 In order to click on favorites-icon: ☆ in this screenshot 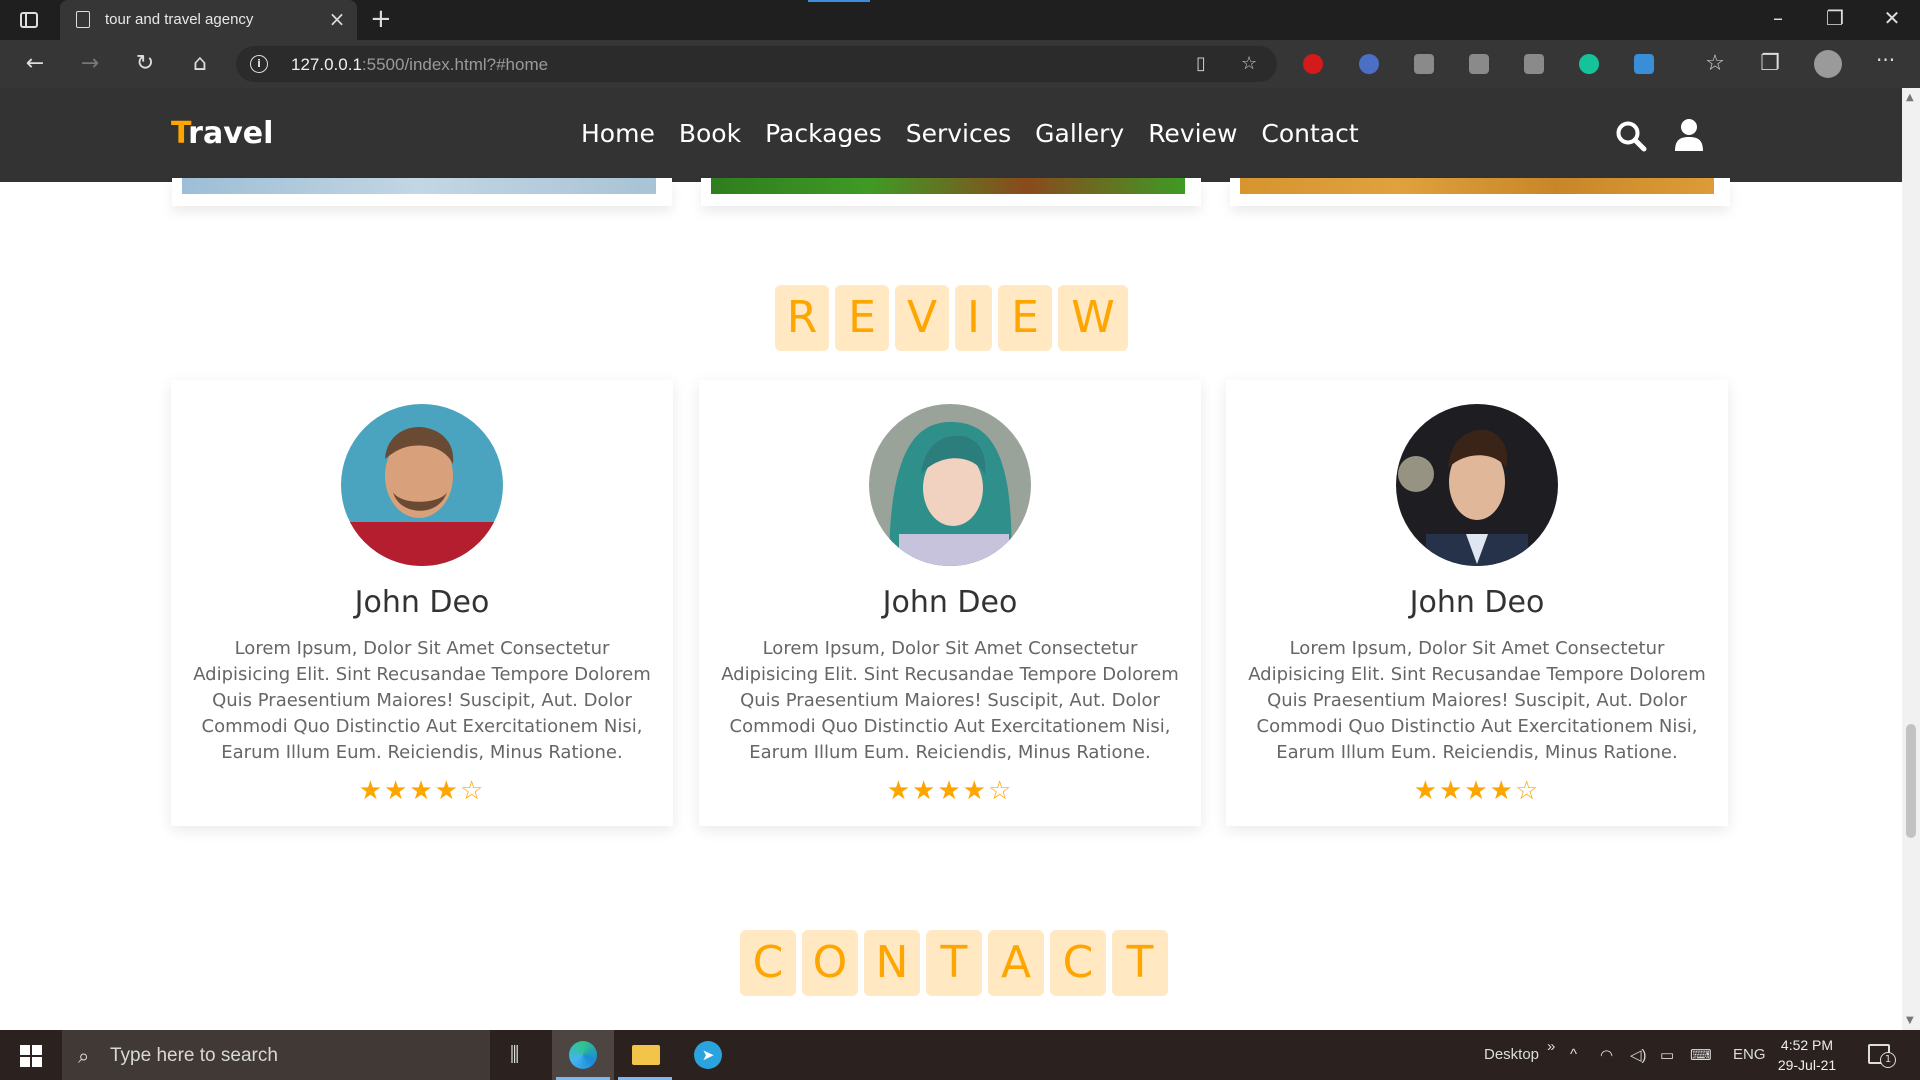, I will do `click(1715, 64)`.